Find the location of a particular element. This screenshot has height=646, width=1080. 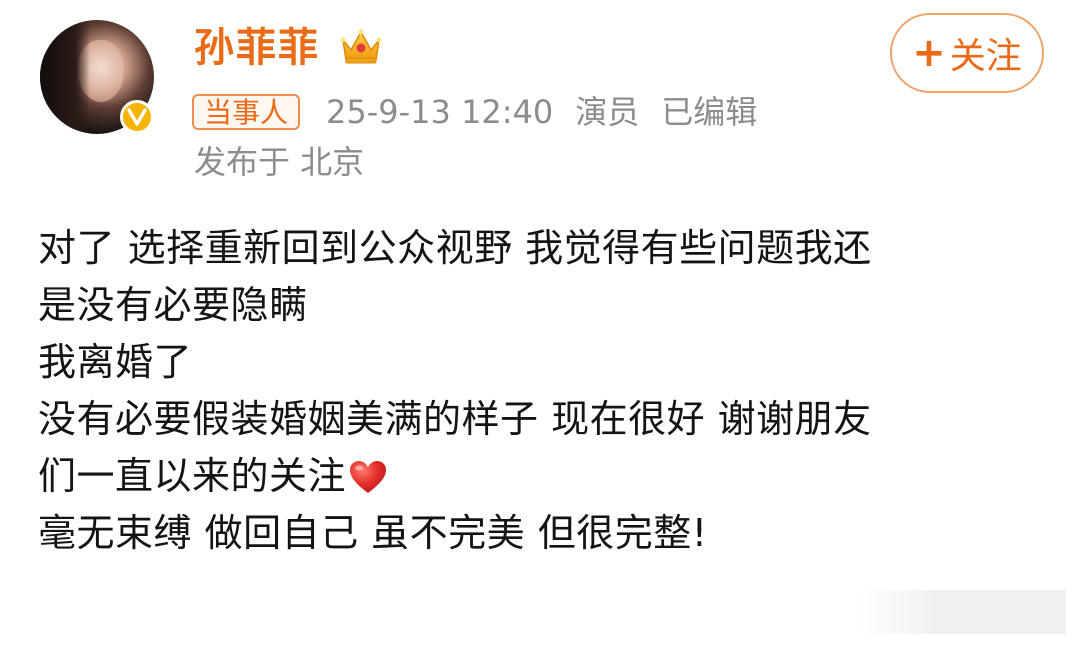

watermark is located at coordinates (961, 612).